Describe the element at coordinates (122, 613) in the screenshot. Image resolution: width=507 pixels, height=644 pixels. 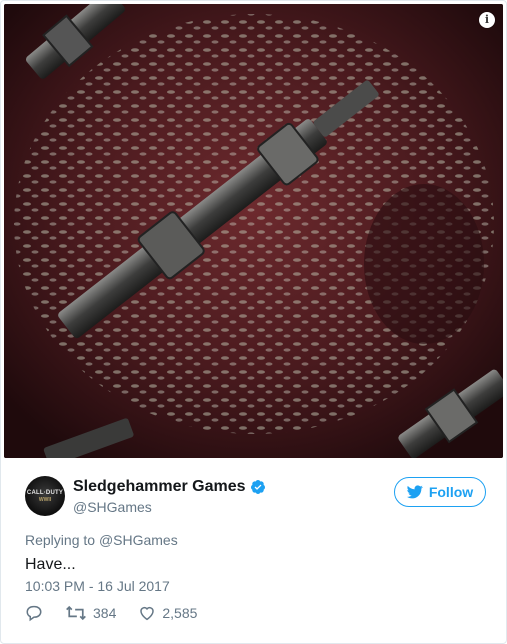
I see `tweet-actions: 384 2,585` at that location.